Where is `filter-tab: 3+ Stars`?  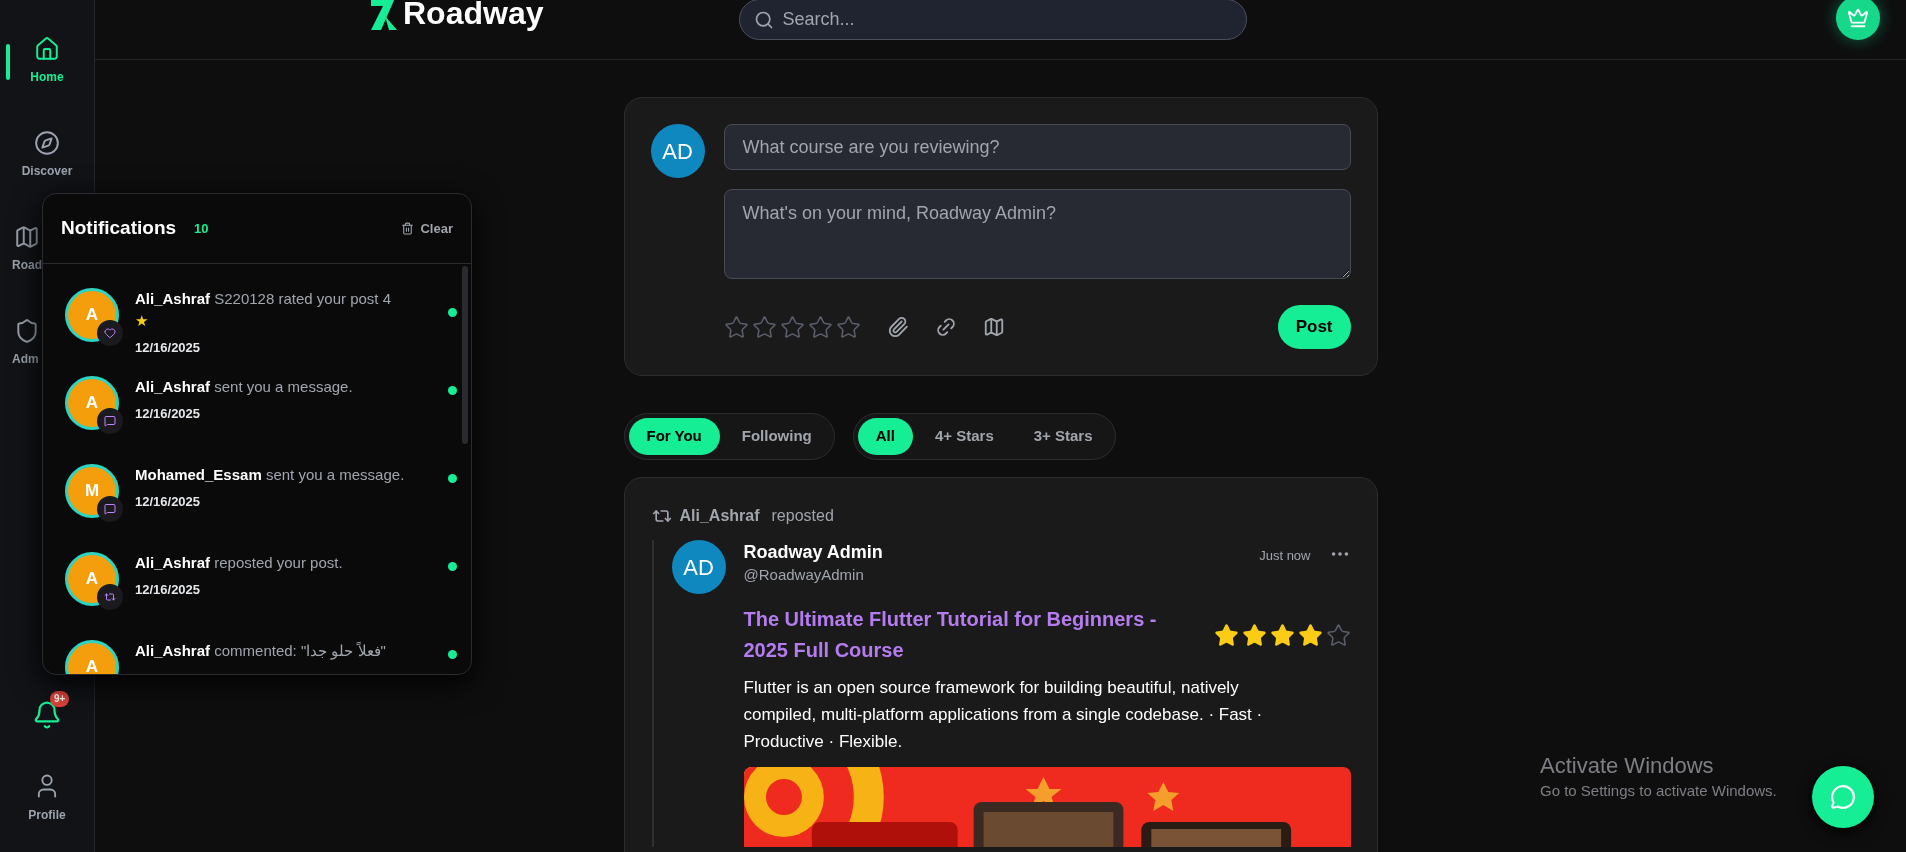
filter-tab: 3+ Stars is located at coordinates (1063, 436).